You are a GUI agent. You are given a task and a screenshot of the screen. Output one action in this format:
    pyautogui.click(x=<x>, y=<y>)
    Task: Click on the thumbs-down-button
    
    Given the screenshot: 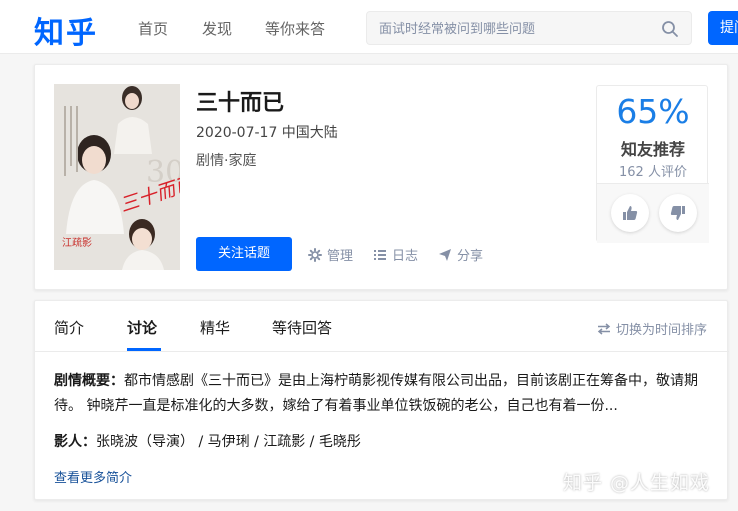 What is the action you would take?
    pyautogui.click(x=678, y=213)
    